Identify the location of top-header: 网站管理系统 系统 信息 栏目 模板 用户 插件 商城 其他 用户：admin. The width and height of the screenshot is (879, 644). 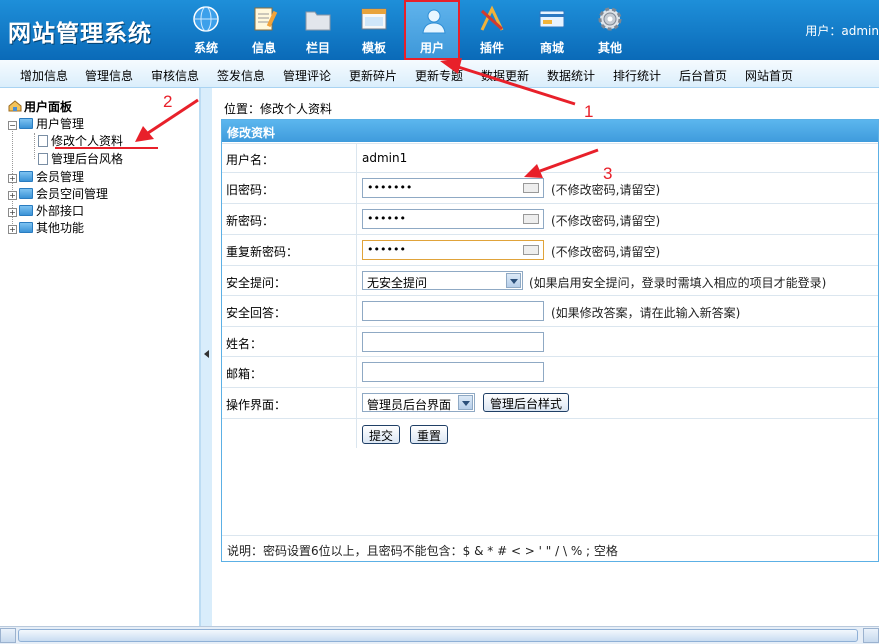
(439, 30).